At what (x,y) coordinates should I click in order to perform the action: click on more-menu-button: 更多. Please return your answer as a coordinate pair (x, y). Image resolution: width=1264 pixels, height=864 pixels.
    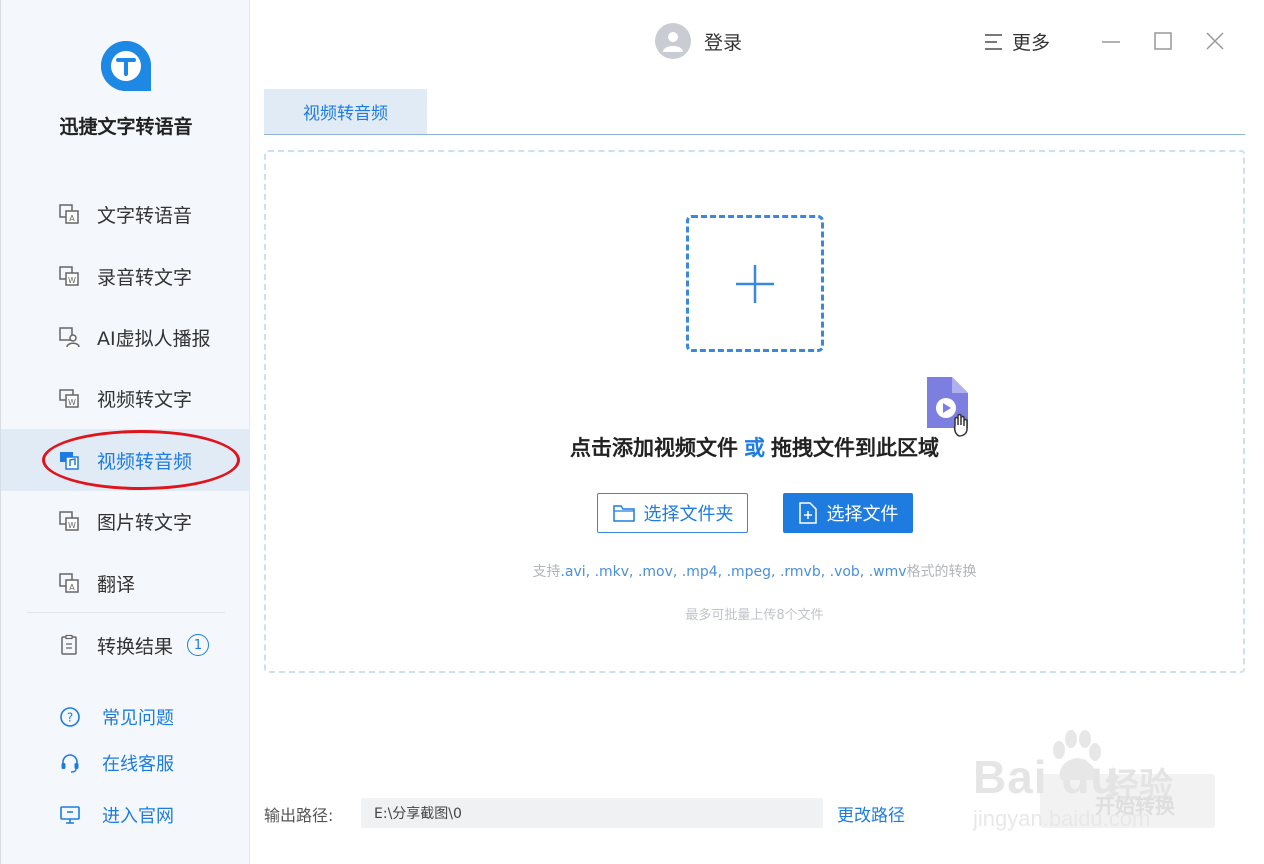
    Looking at the image, I should click on (1017, 41).